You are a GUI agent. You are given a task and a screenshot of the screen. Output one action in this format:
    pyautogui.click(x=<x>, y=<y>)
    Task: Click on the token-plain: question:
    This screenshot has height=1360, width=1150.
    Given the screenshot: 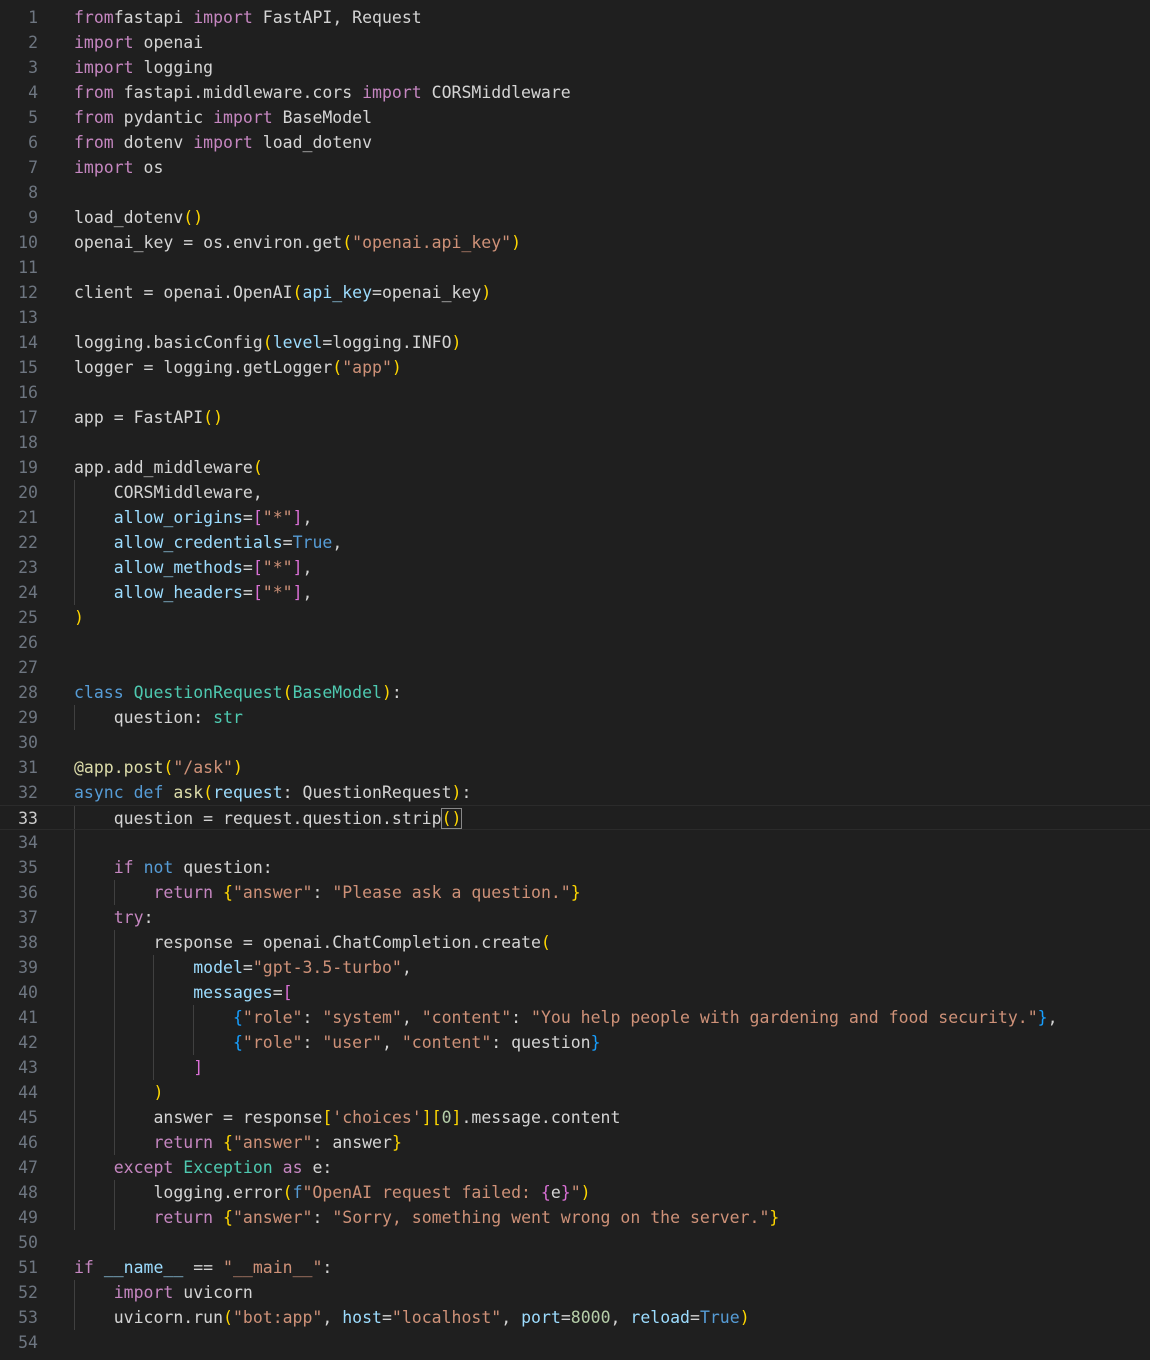 What is the action you would take?
    pyautogui.click(x=223, y=867)
    